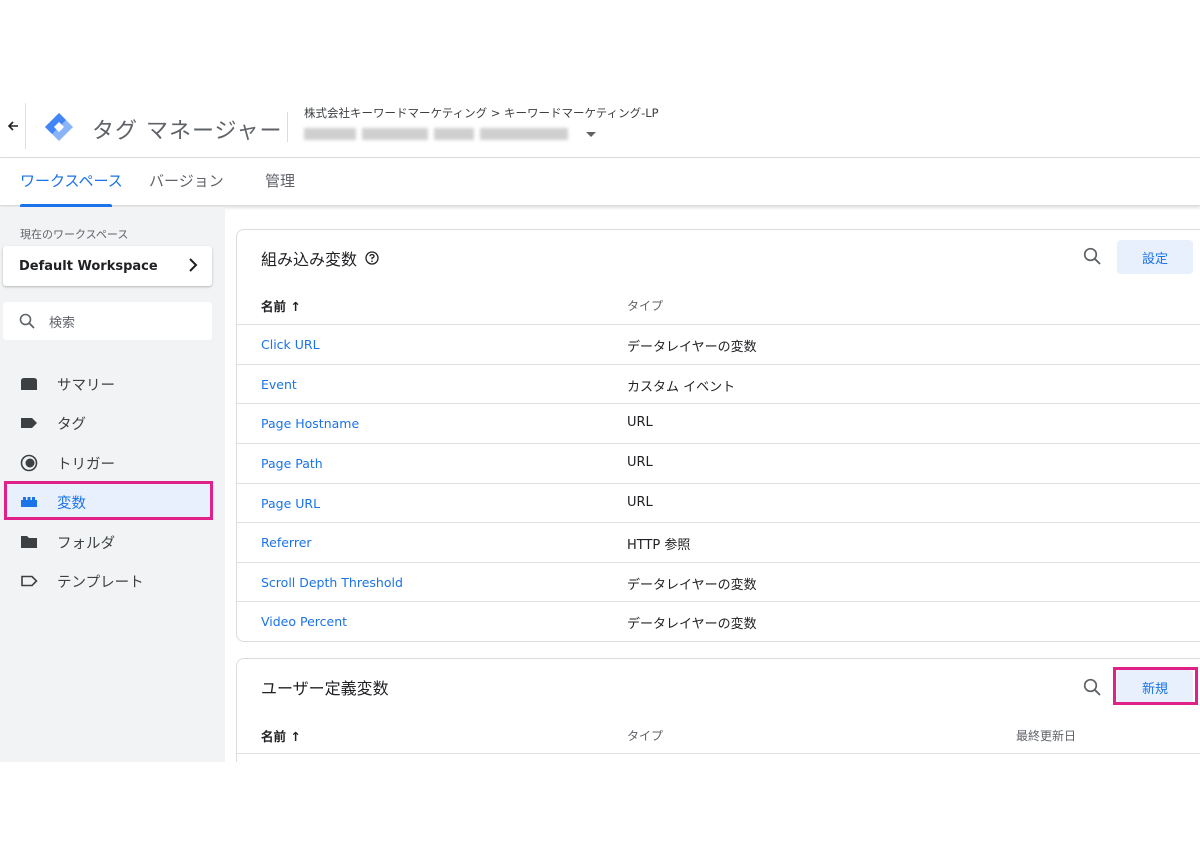  I want to click on back-button, so click(13, 126).